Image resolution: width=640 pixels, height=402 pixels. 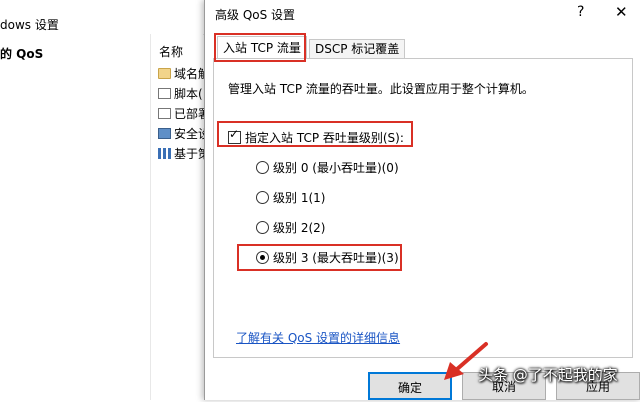 What do you see at coordinates (164, 133) in the screenshot?
I see `security-icon` at bounding box center [164, 133].